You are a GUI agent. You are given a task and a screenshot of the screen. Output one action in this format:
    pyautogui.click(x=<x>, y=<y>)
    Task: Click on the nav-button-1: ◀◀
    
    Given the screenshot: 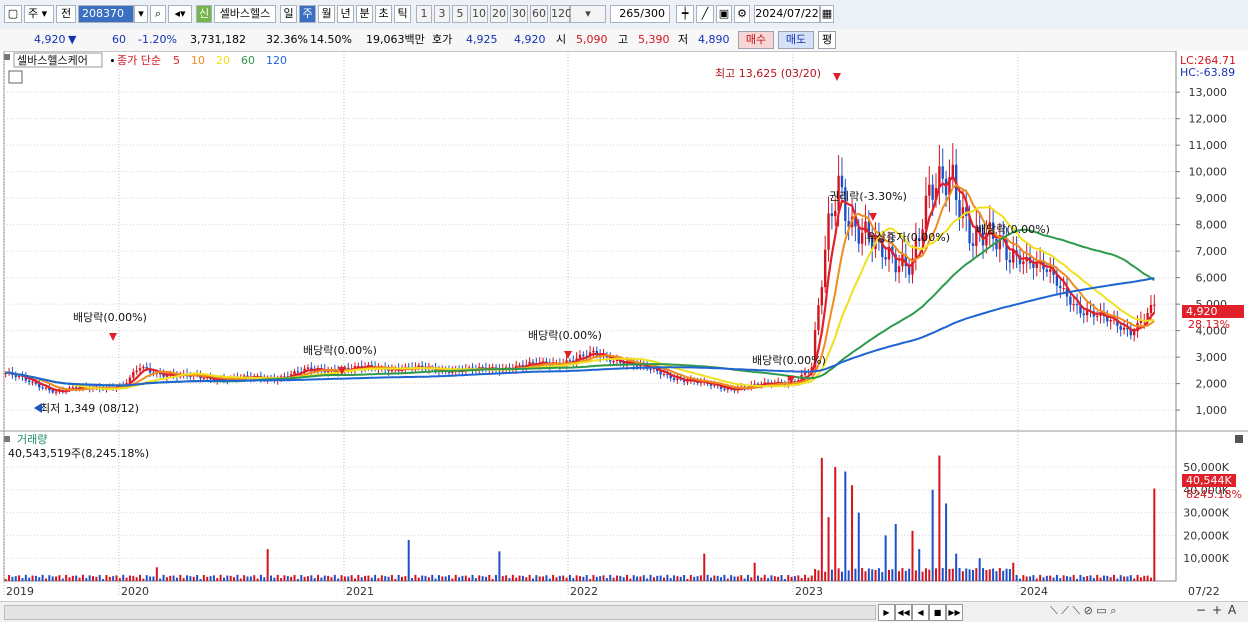 What is the action you would take?
    pyautogui.click(x=903, y=612)
    